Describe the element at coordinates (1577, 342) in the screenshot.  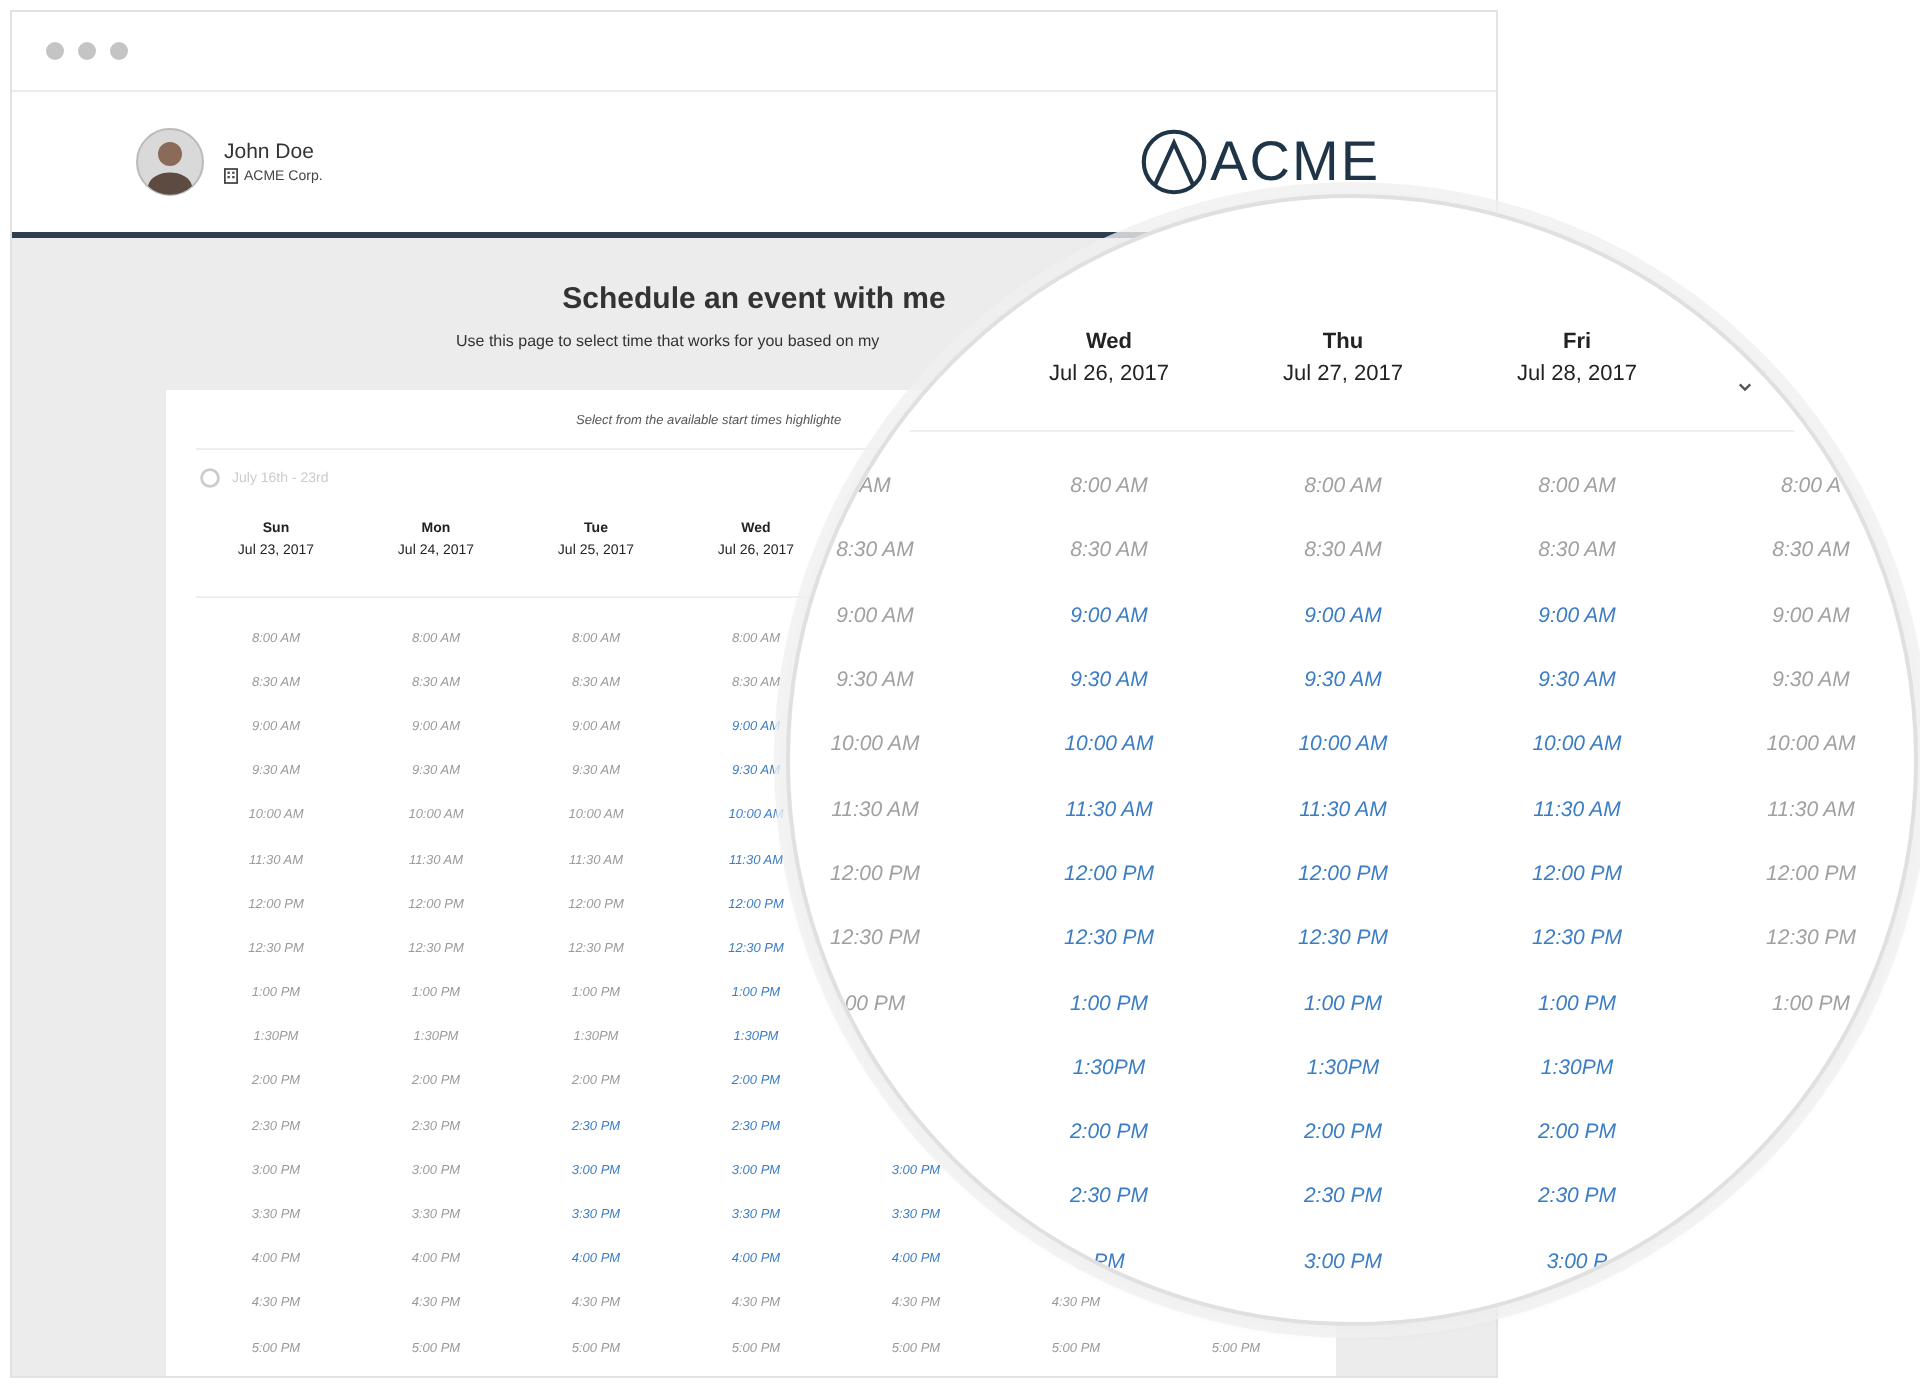
I see `day-name: Fri` at that location.